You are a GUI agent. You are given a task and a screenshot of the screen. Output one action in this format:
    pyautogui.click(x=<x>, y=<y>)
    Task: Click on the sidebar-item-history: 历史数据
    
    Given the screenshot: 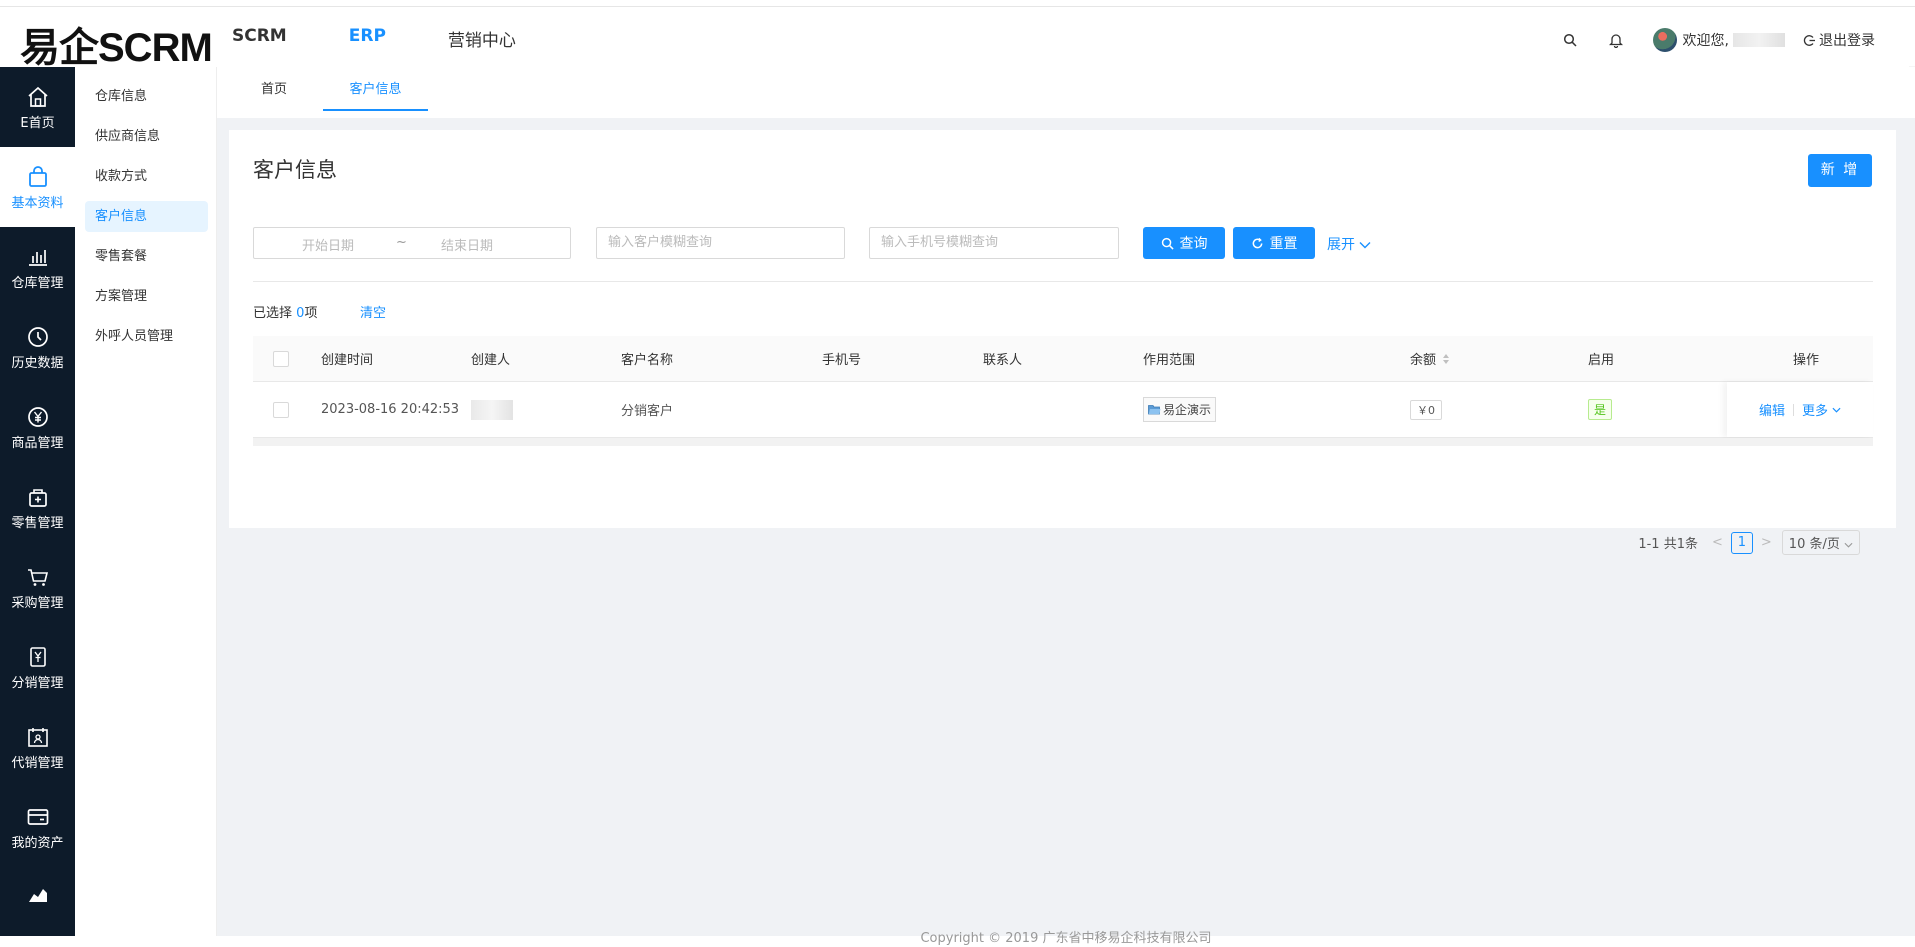 What is the action you would take?
    pyautogui.click(x=37, y=347)
    